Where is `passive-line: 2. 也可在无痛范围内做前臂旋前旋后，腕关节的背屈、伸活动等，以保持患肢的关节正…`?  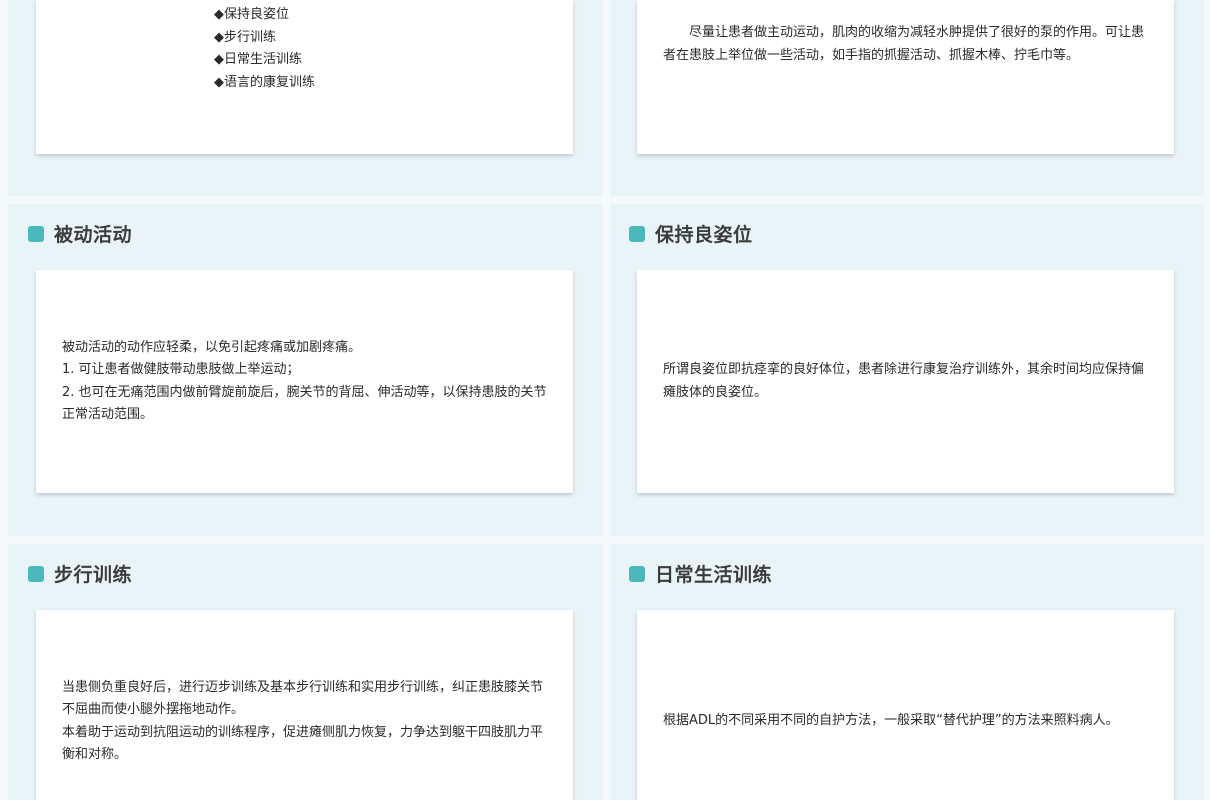
passive-line: 2. 也可在无痛范围内做前臂旋前旋后，腕关节的背屈、伸活动等，以保持患肢的关节正… is located at coordinates (304, 403).